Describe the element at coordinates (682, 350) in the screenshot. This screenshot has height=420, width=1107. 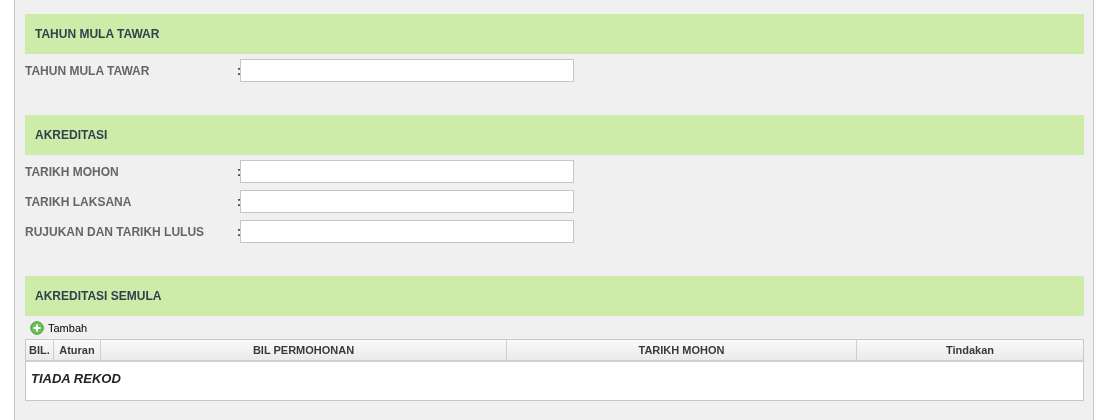
I see `column-header: TARIKH MOHON` at that location.